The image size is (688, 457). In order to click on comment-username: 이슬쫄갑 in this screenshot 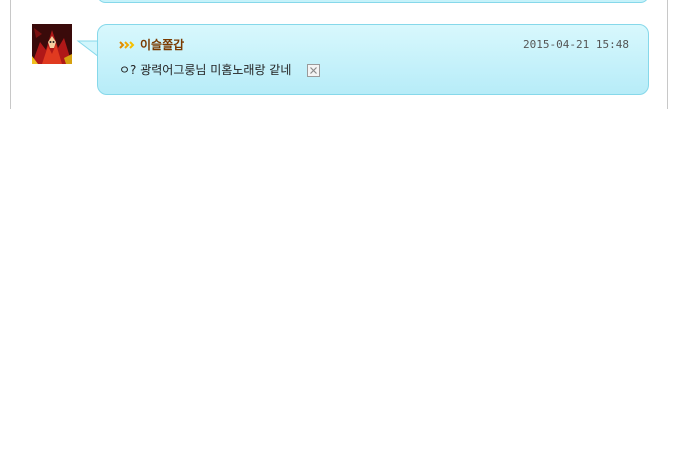, I will do `click(162, 45)`.